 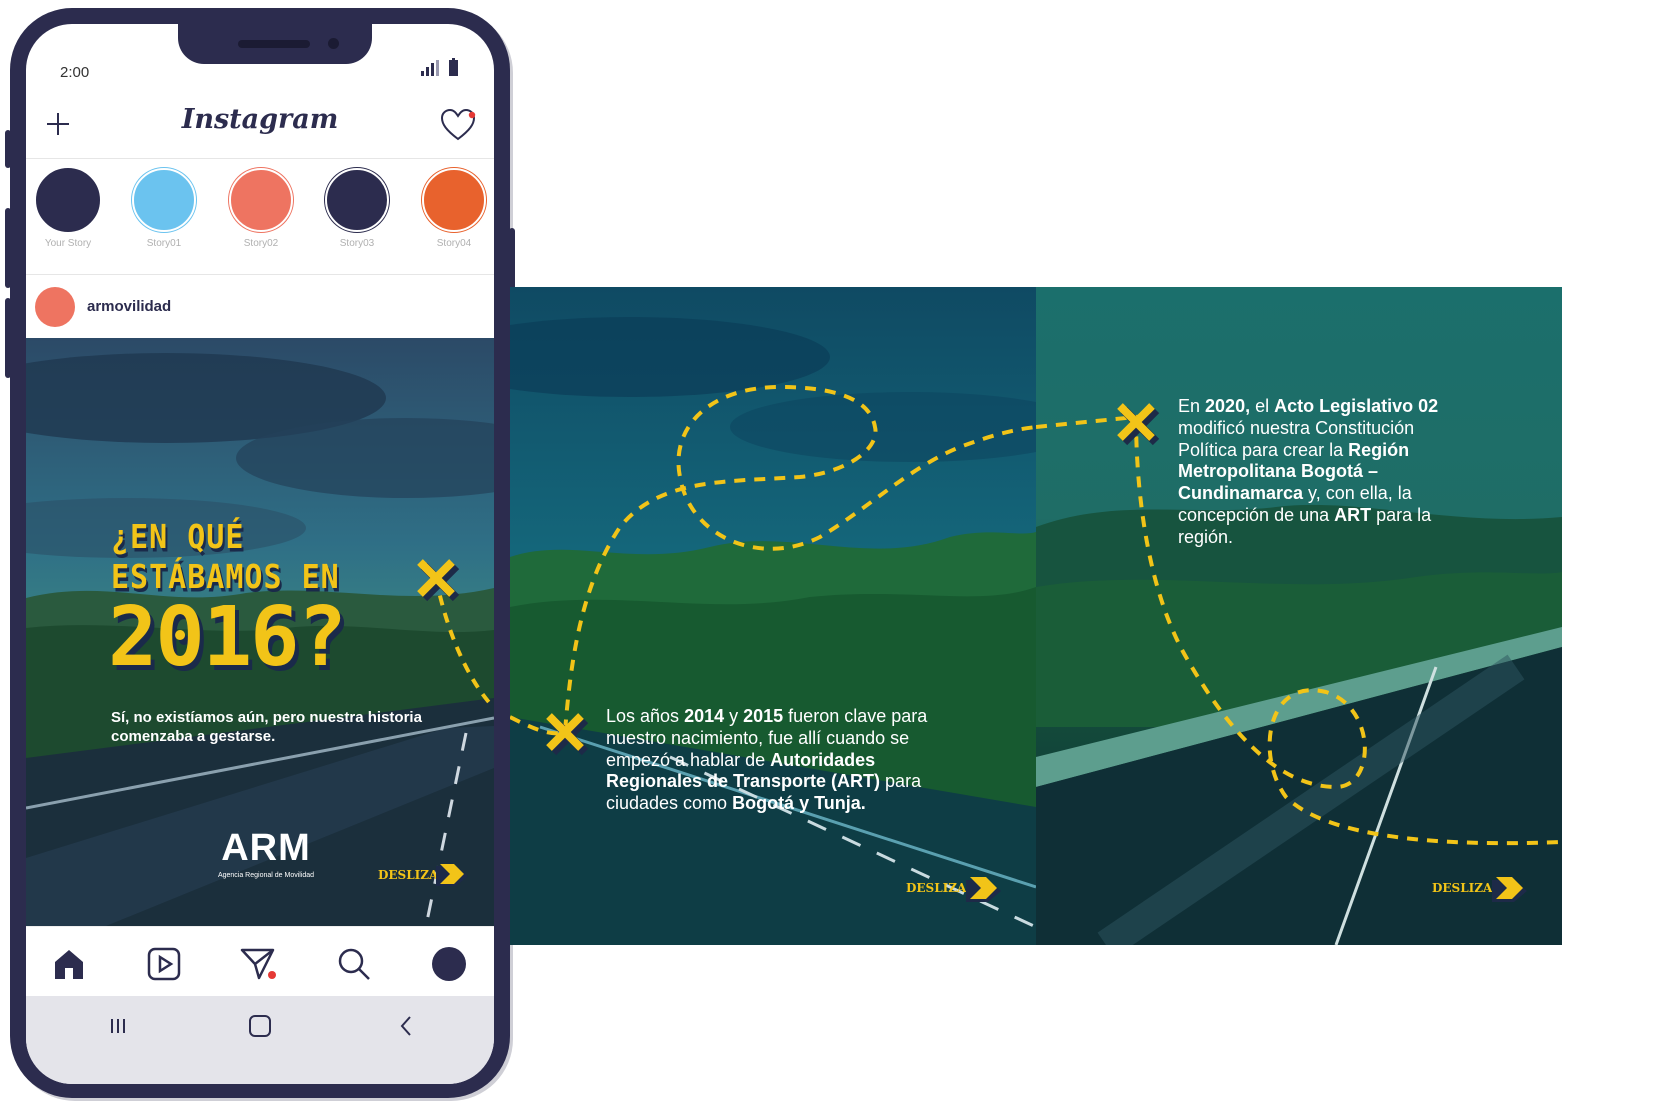 What do you see at coordinates (260, 1026) in the screenshot?
I see `home-button-icon` at bounding box center [260, 1026].